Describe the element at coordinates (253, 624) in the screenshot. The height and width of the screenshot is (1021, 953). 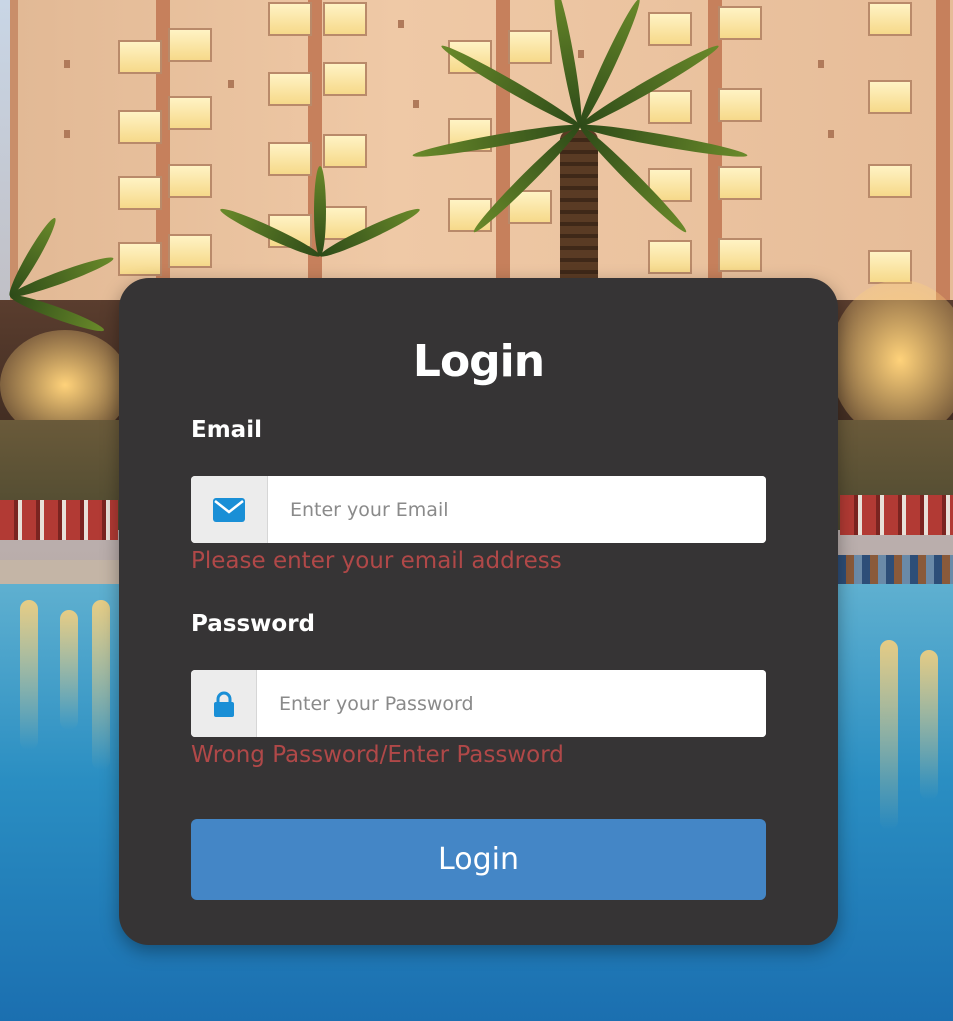
I see `password-label: Password` at that location.